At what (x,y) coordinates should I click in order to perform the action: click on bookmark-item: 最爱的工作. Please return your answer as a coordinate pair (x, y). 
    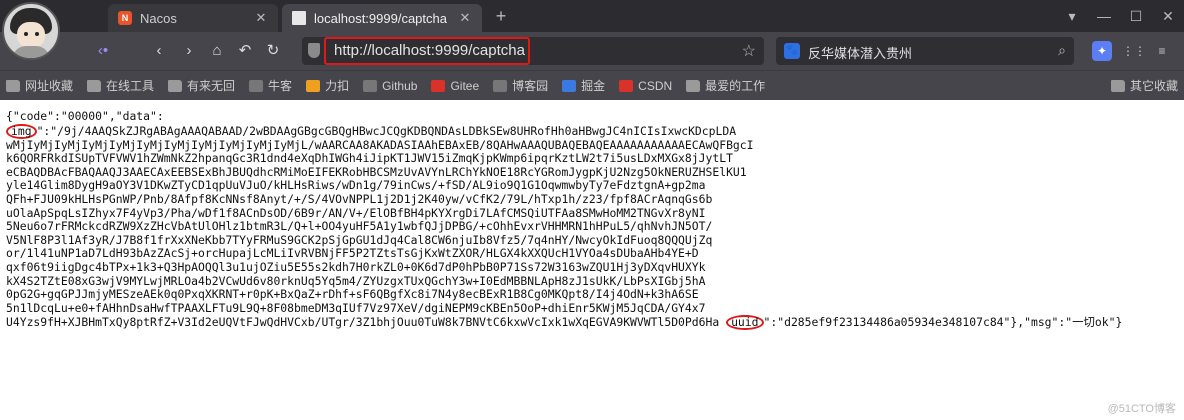
    Looking at the image, I should click on (725, 85).